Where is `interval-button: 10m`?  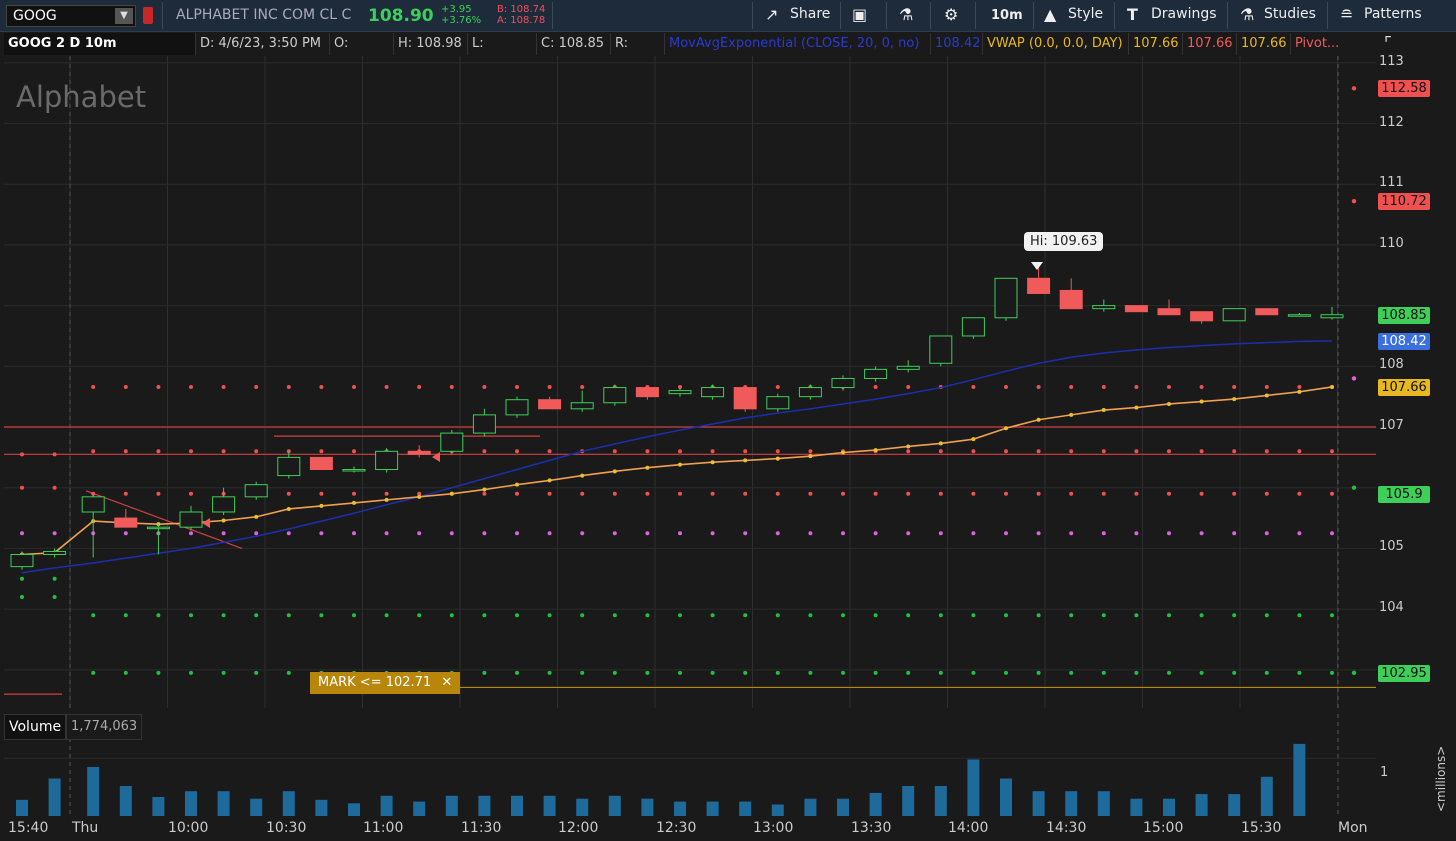
interval-button: 10m is located at coordinates (1007, 15).